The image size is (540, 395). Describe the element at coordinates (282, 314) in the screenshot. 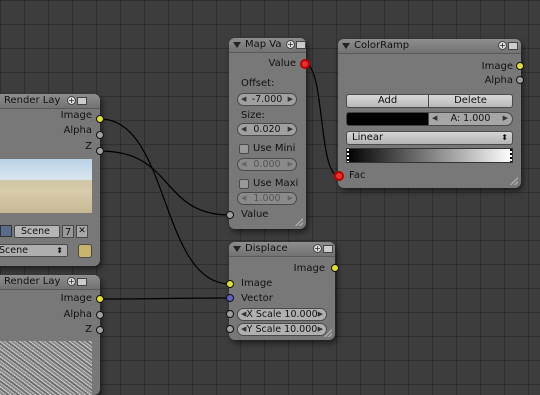

I see `x-scale-field: ◀ X Scale 10.000 ▶` at that location.